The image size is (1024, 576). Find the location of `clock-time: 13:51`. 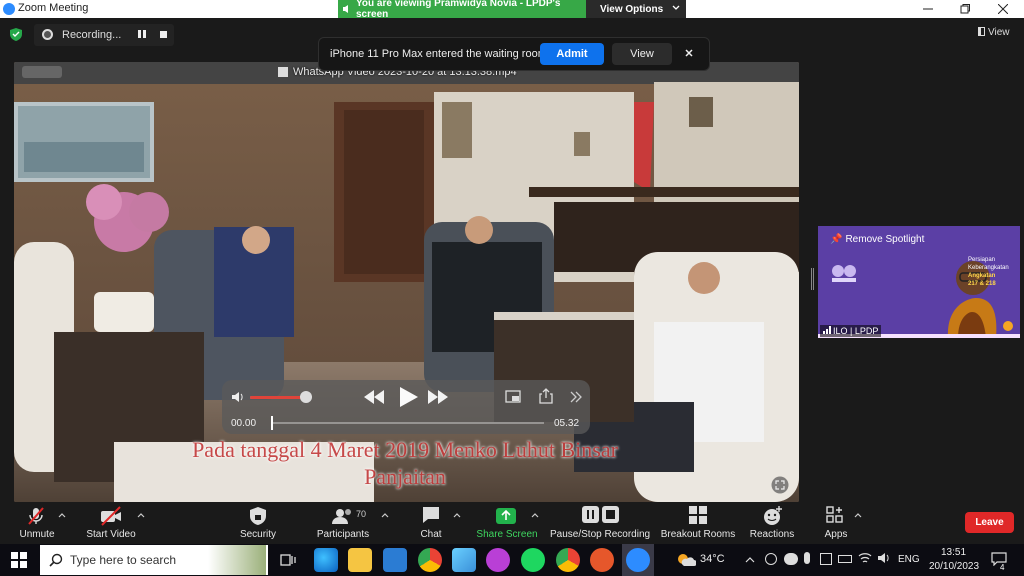

clock-time: 13:51 is located at coordinates (953, 552).